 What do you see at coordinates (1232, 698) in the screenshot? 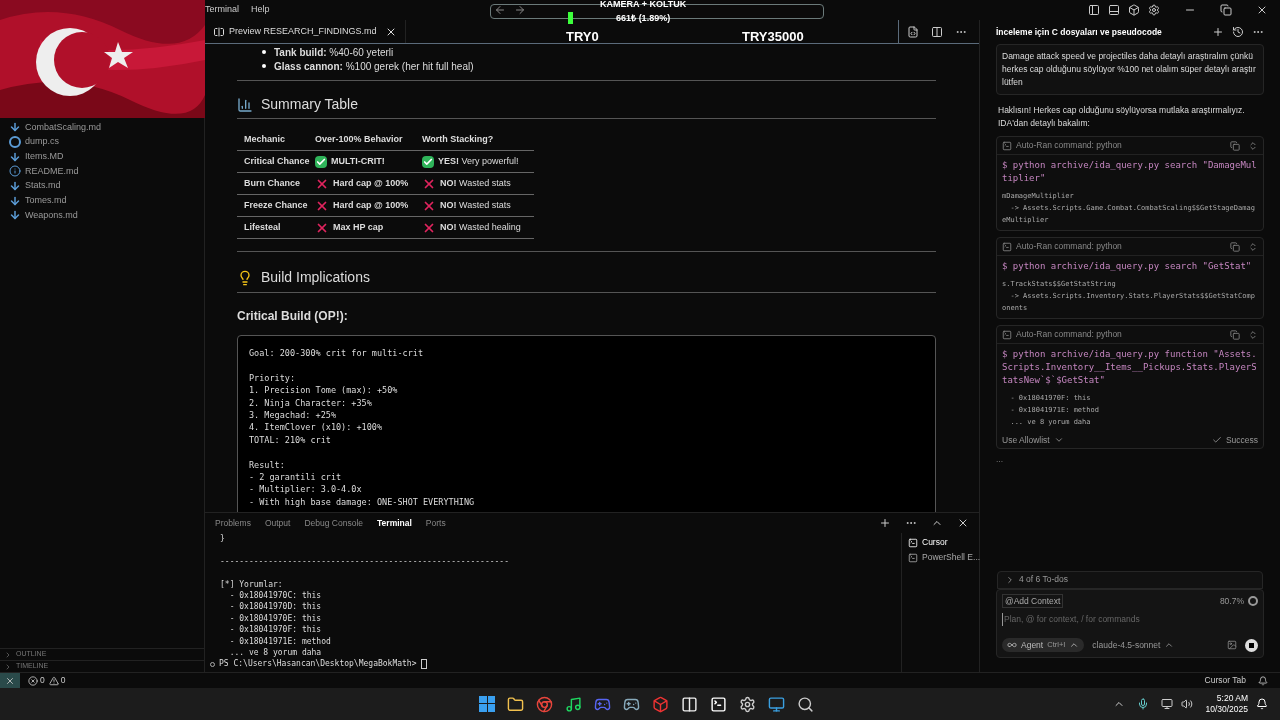
I see `clock-time: 5:20 AM` at bounding box center [1232, 698].